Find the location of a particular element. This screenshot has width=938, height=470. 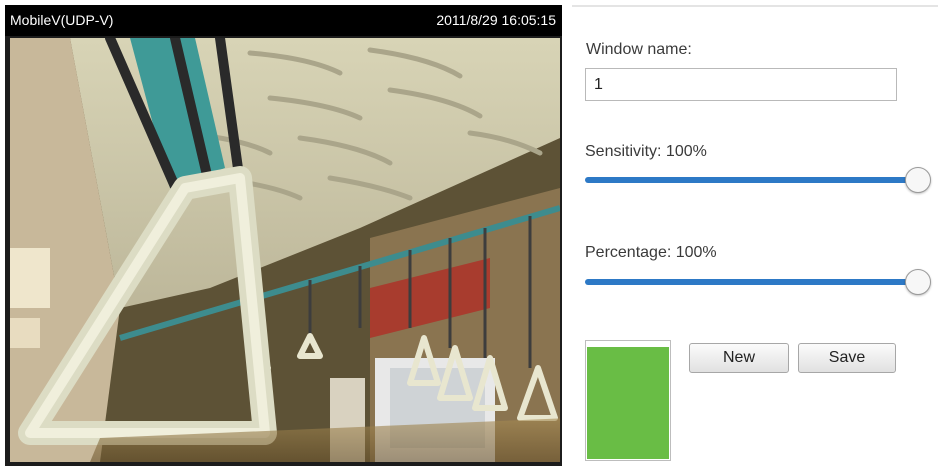

window-name-input: 1 is located at coordinates (741, 84).